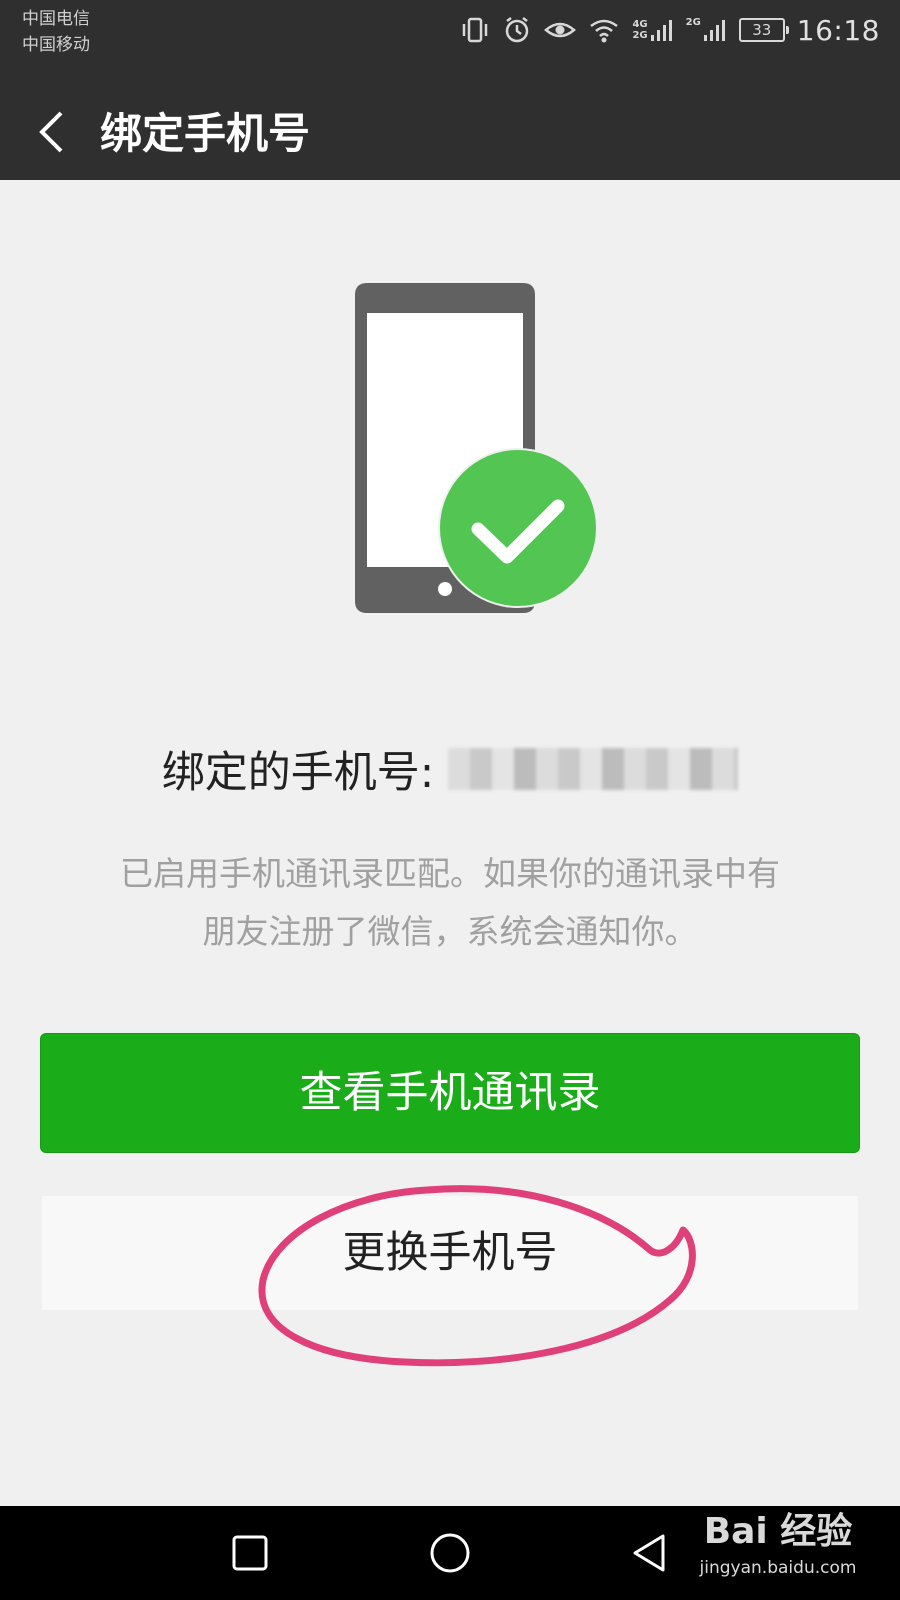 The width and height of the screenshot is (900, 1600). I want to click on watermark-url: jingyan.baidu.com, so click(778, 1568).